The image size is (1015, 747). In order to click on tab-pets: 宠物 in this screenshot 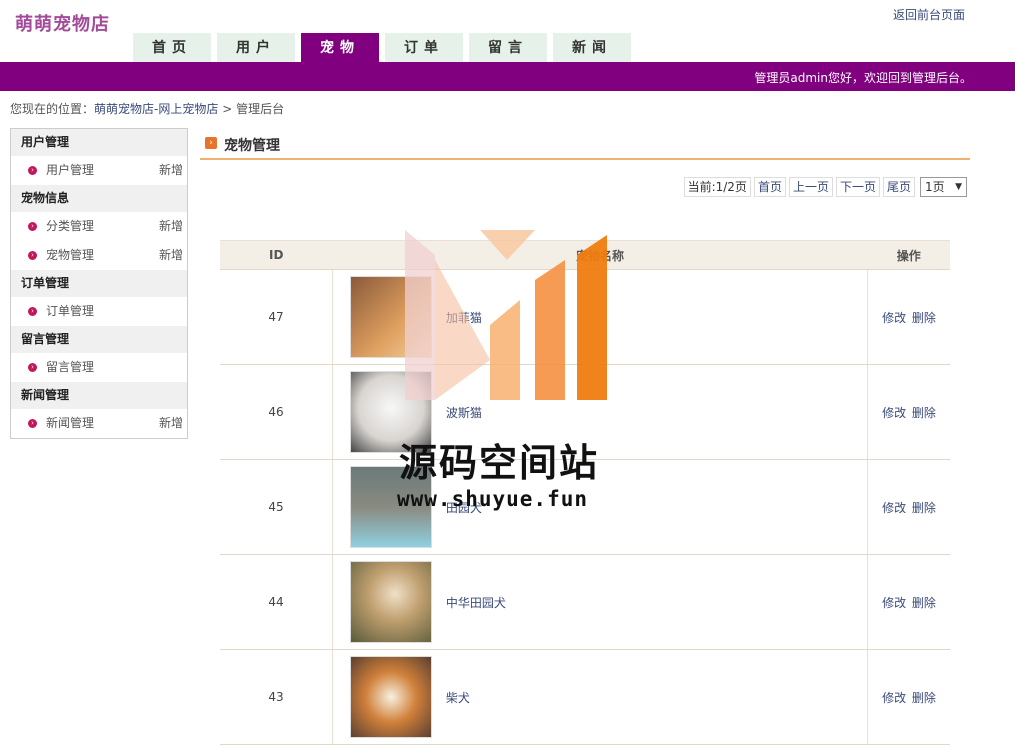, I will do `click(340, 47)`.